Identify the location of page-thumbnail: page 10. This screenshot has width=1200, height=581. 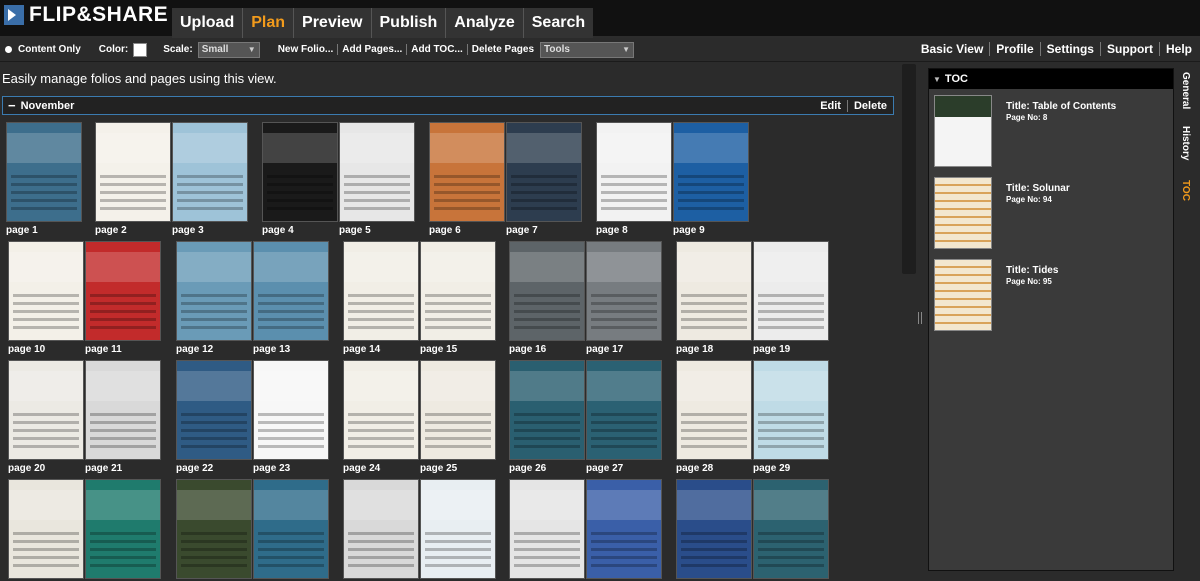
(46, 298).